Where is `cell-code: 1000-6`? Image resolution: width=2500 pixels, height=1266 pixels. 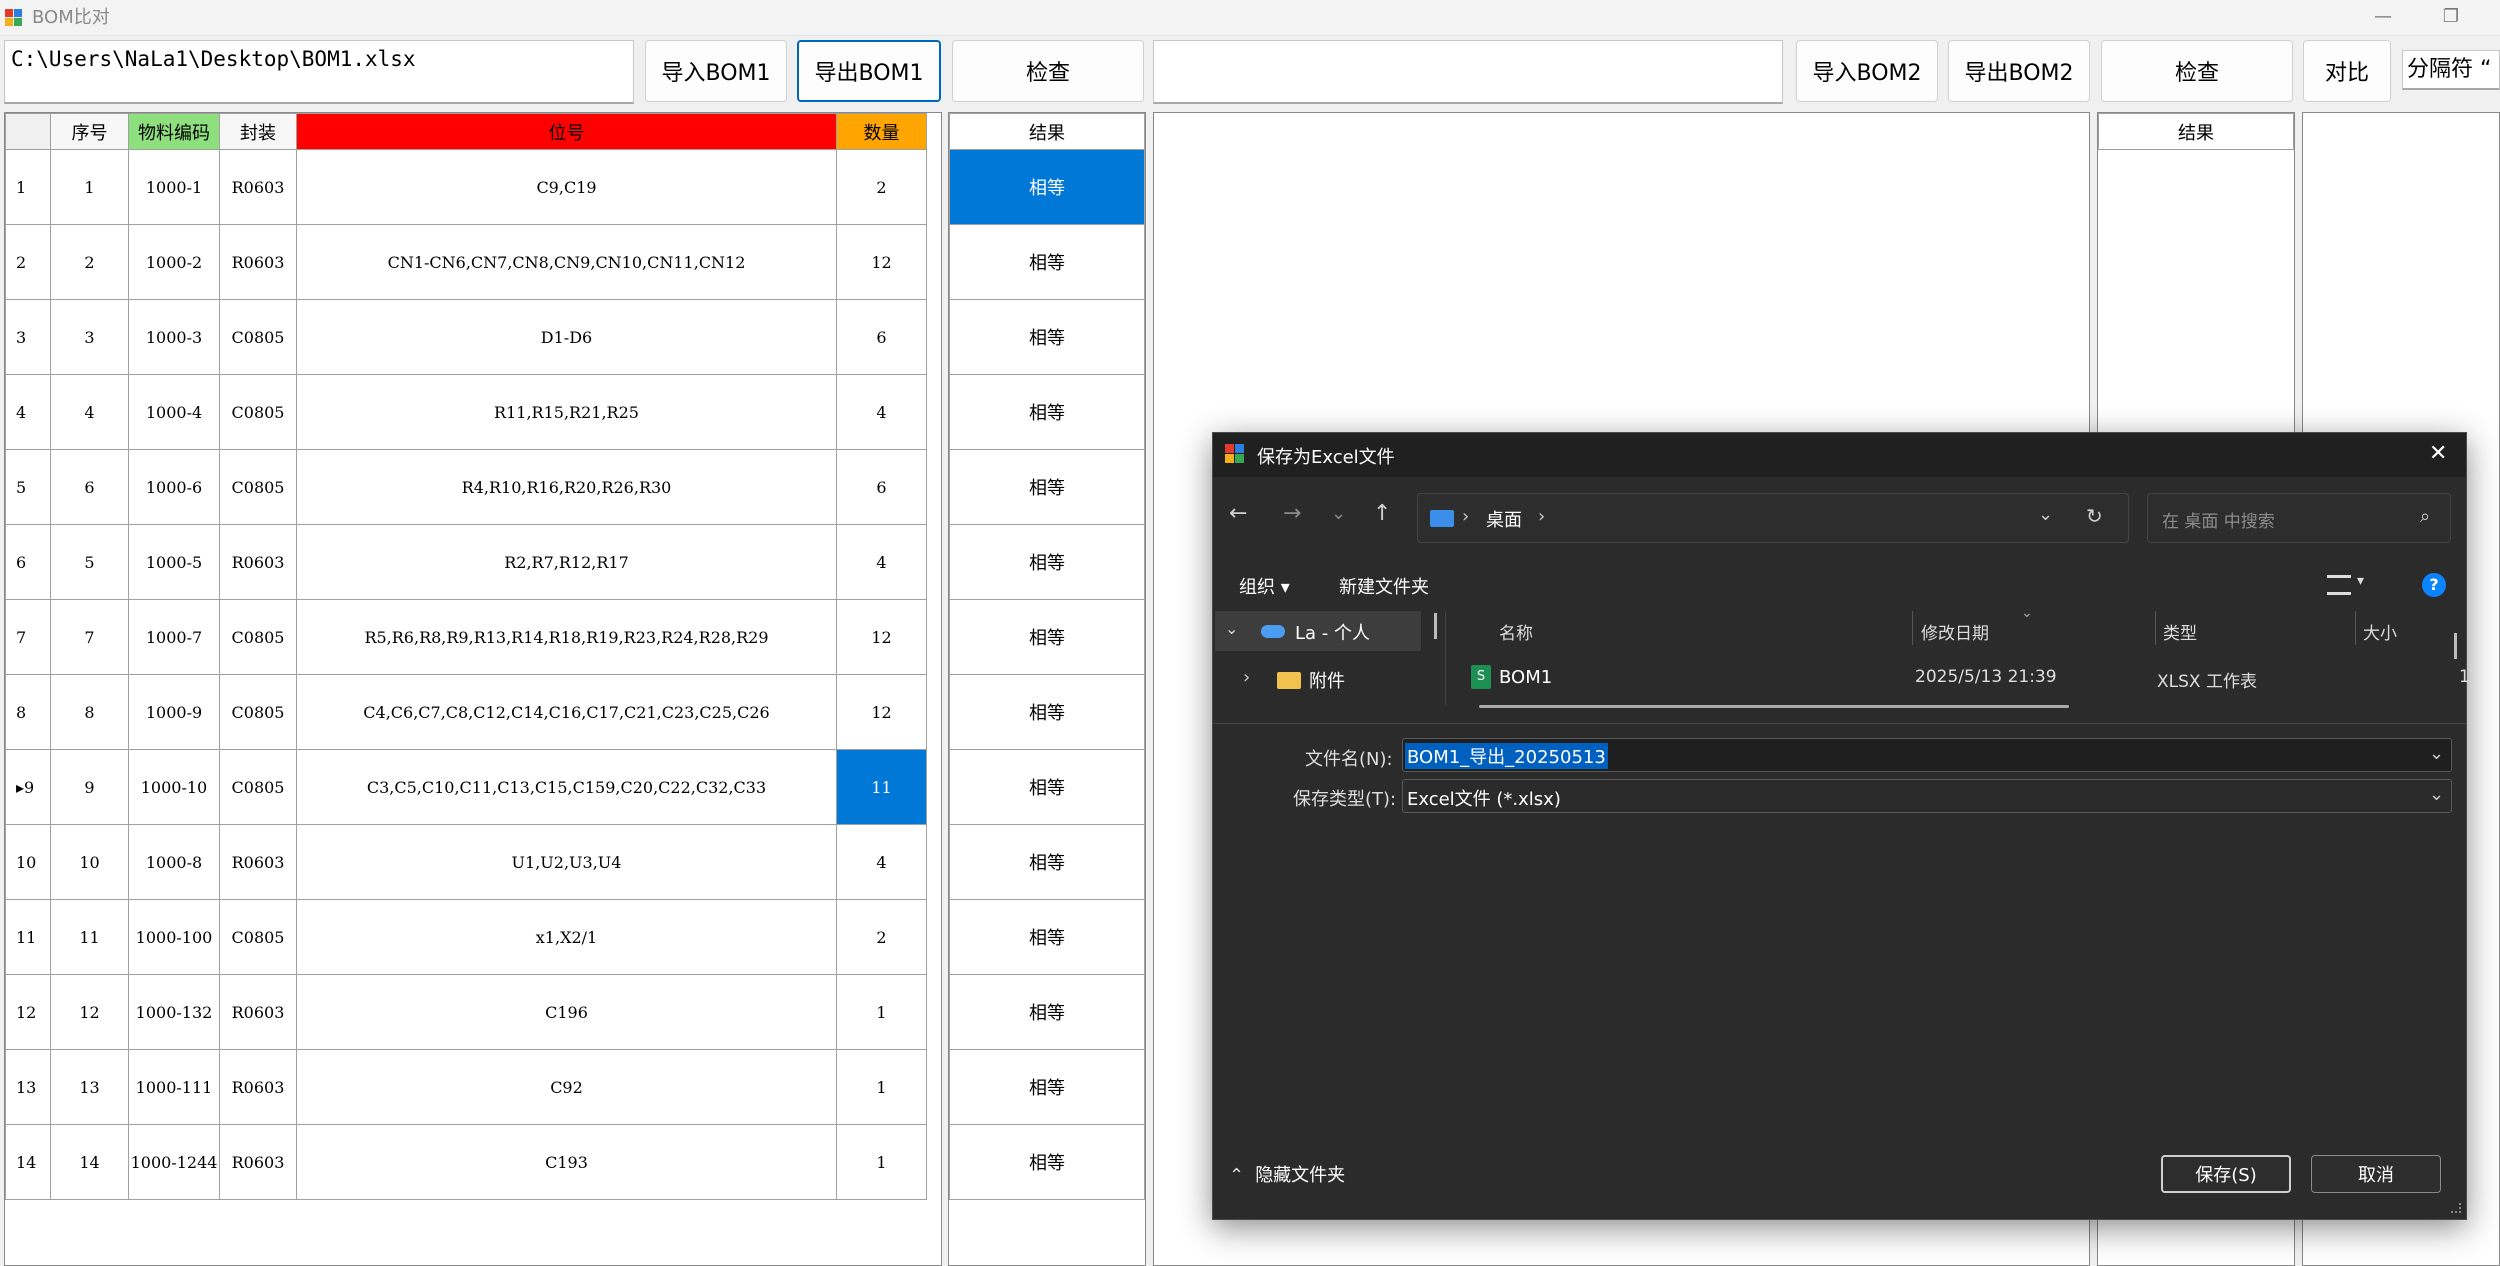
cell-code: 1000-6 is located at coordinates (174, 487).